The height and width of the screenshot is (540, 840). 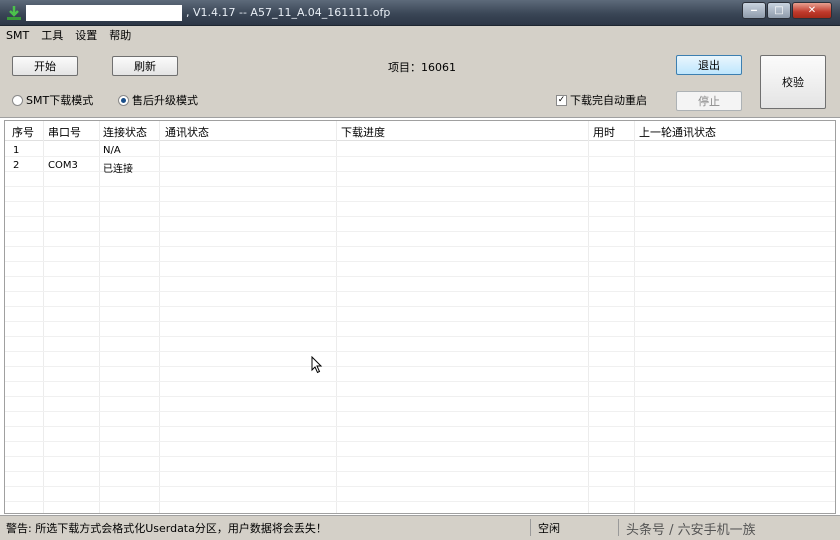 What do you see at coordinates (86, 35) in the screenshot?
I see `menu-settings: 设置` at bounding box center [86, 35].